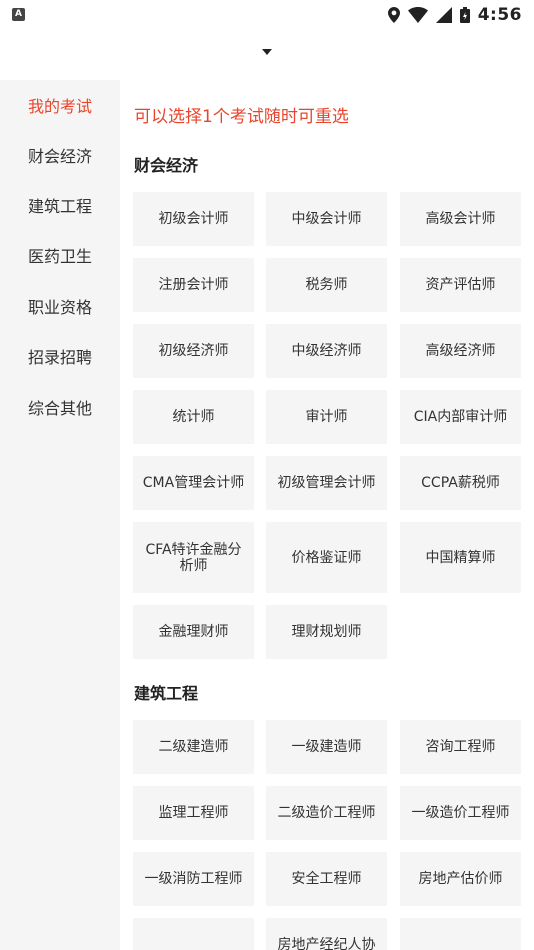 The height and width of the screenshot is (950, 534). Describe the element at coordinates (460, 219) in the screenshot. I see `exam-option: 高级会计师` at that location.